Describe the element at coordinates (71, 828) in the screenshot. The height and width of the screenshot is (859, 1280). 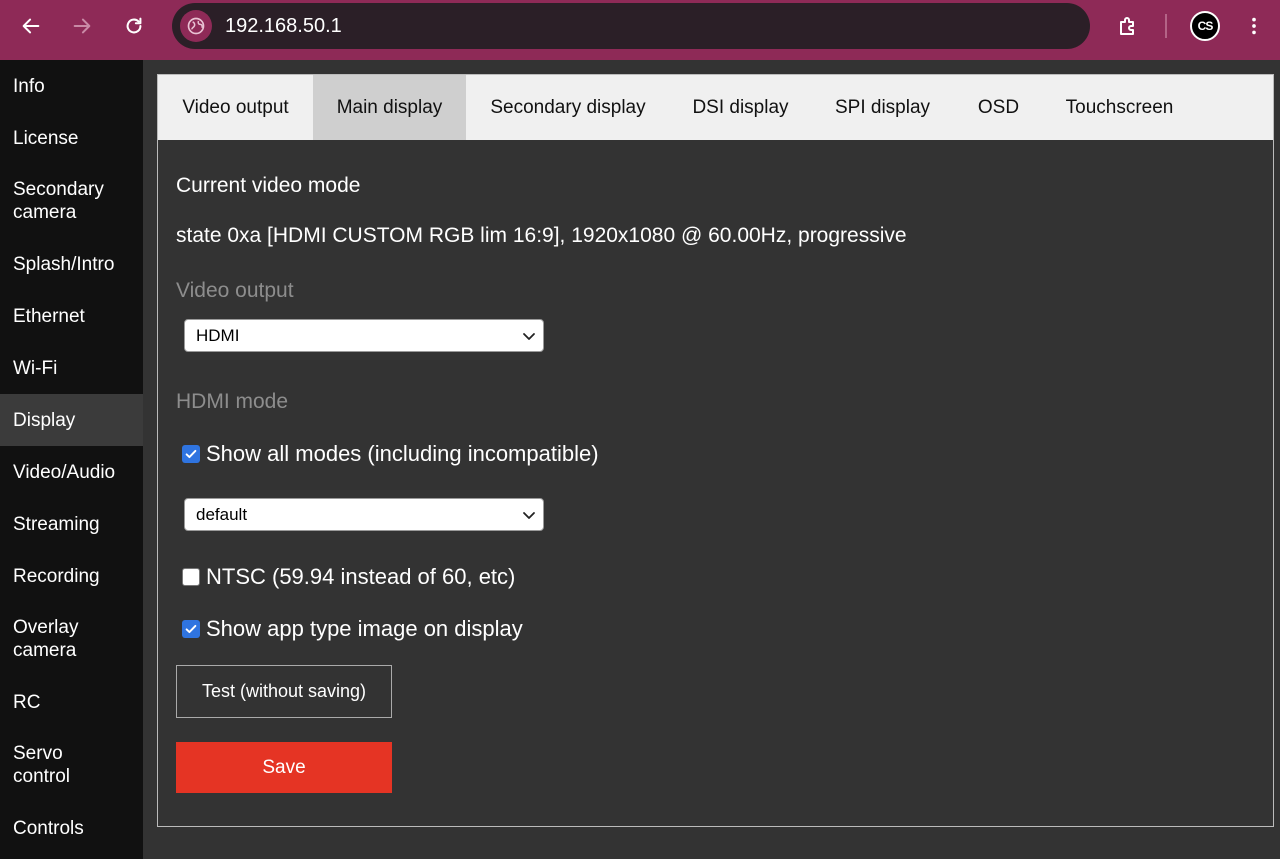
I see `sidebar-item-controls: Controls` at that location.